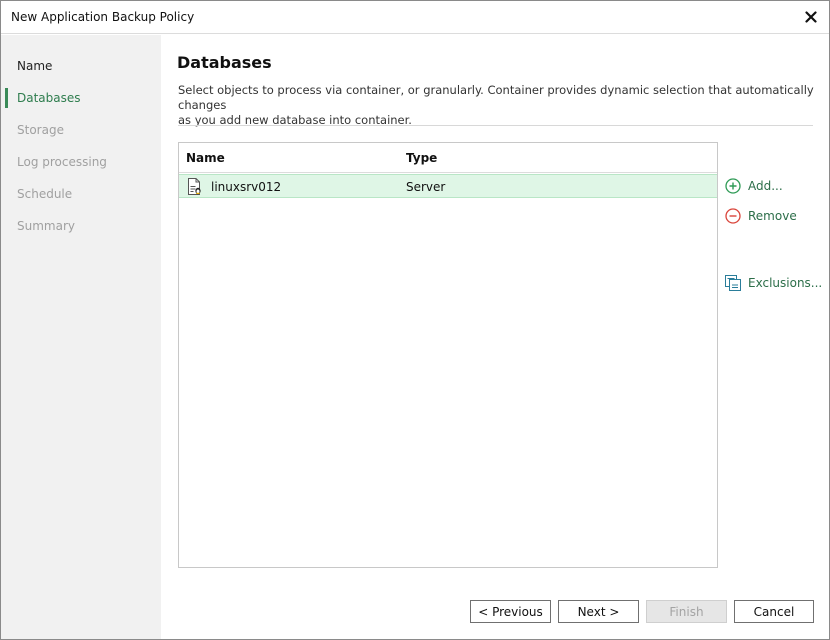 The height and width of the screenshot is (640, 830). Describe the element at coordinates (194, 186) in the screenshot. I see `linux-server-icon` at that location.